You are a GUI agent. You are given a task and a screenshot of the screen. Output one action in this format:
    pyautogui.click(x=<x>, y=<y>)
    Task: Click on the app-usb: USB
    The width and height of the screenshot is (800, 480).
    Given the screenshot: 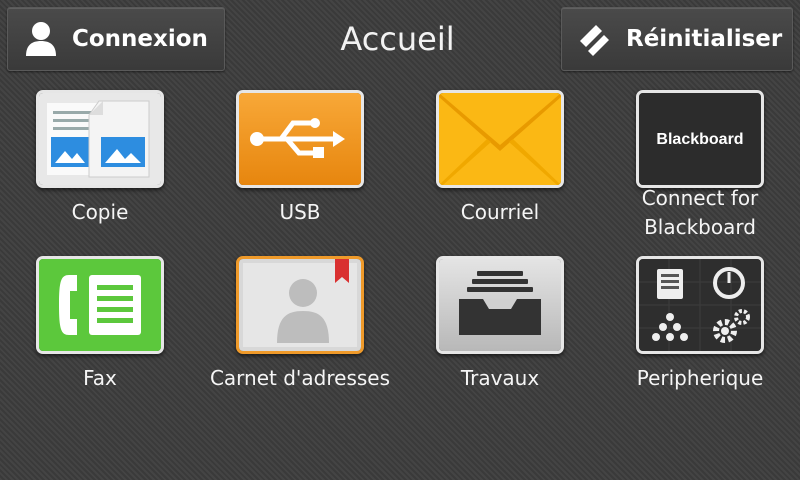 What is the action you would take?
    pyautogui.click(x=300, y=170)
    